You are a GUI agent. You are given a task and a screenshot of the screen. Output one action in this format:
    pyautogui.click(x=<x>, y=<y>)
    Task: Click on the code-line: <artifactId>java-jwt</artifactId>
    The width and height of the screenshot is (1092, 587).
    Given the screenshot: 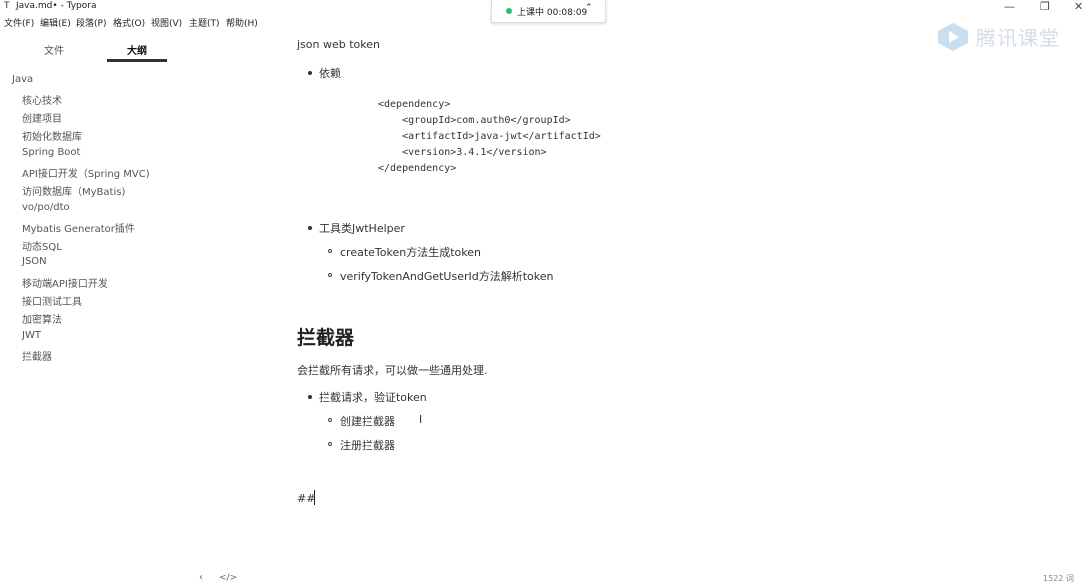 What is the action you would take?
    pyautogui.click(x=489, y=136)
    